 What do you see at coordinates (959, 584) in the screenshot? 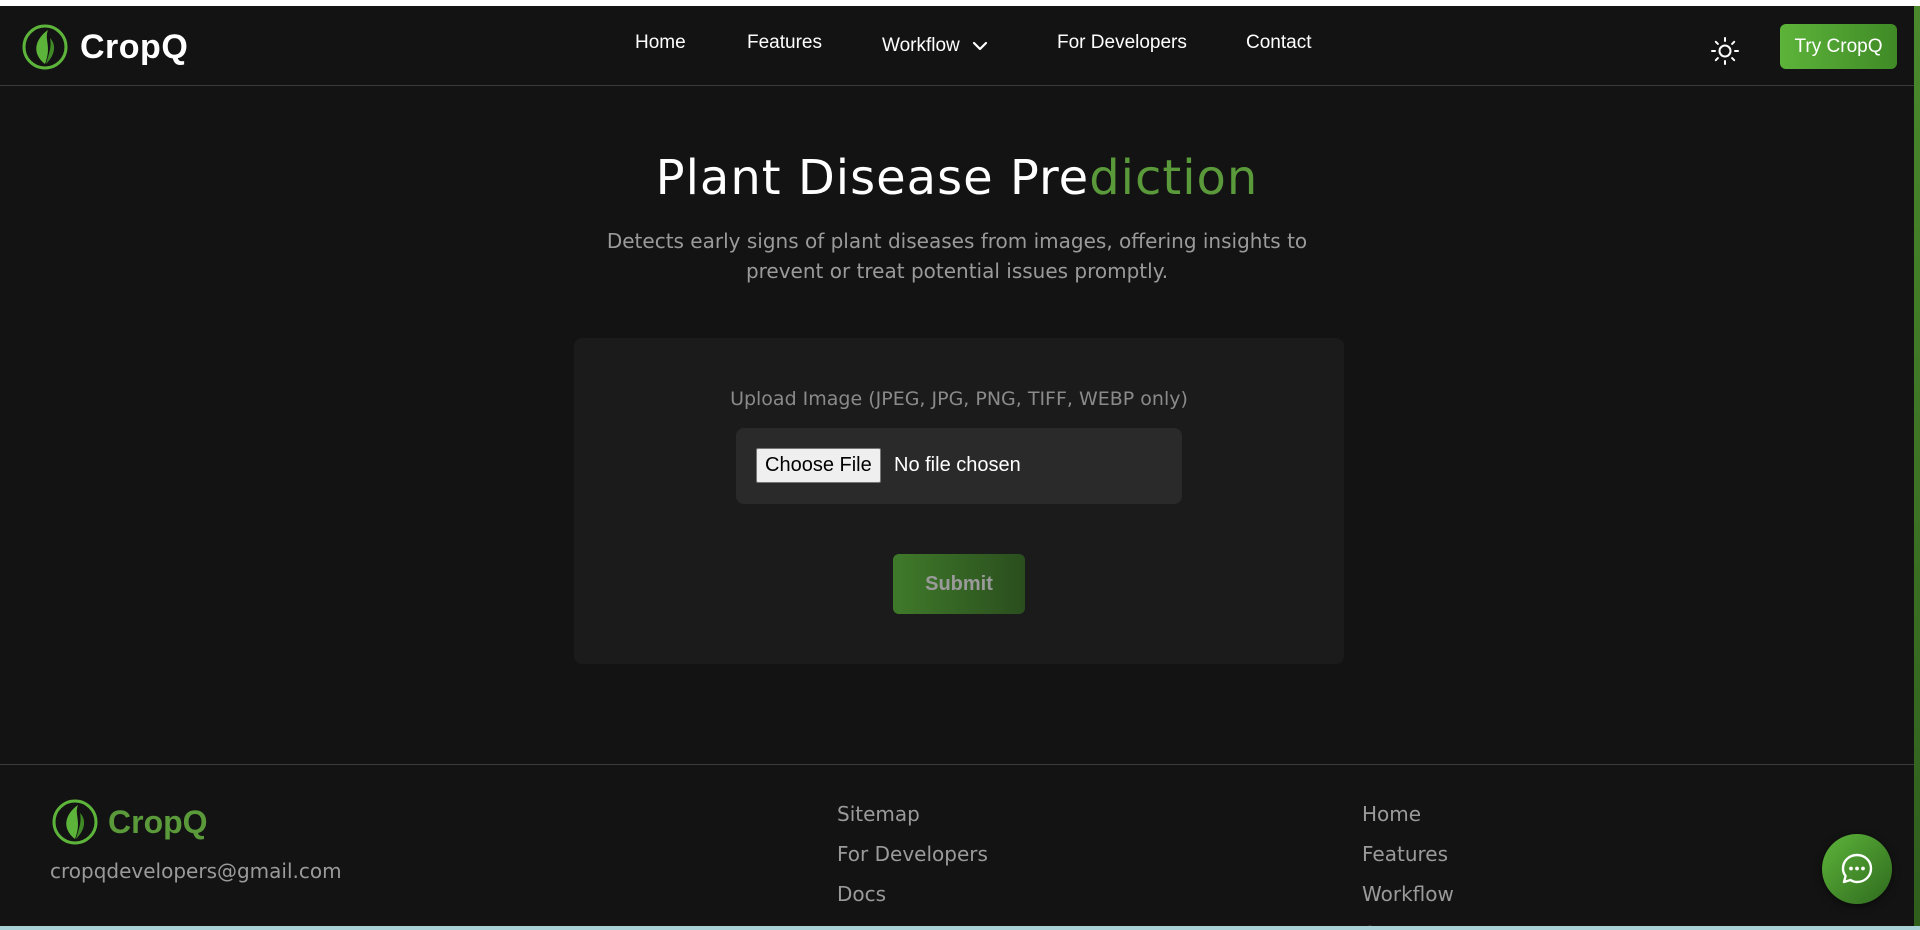
I see `submit-button: Submit` at bounding box center [959, 584].